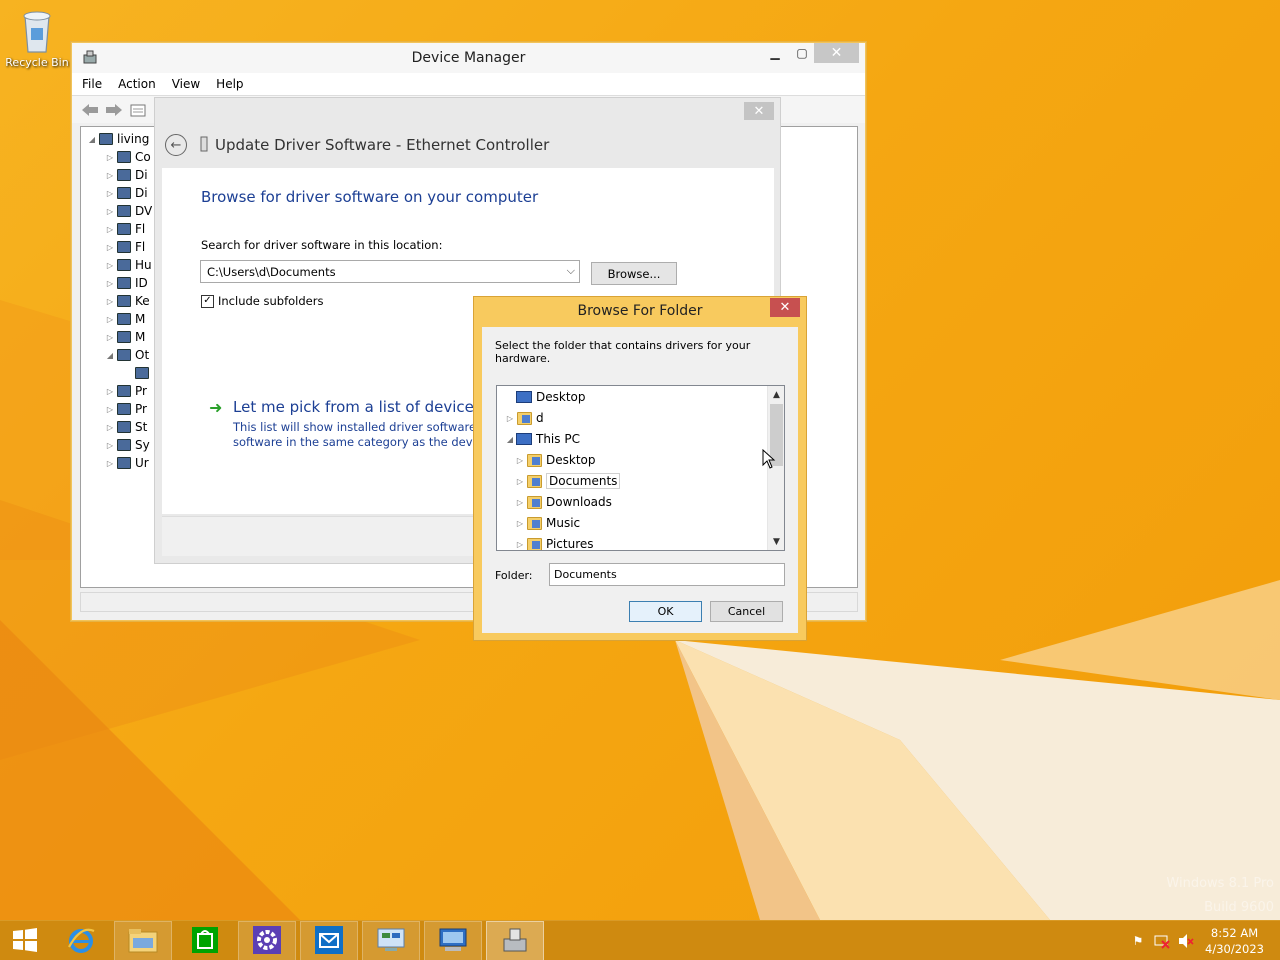 Image resolution: width=1280 pixels, height=960 pixels. What do you see at coordinates (667, 574) in the screenshot?
I see `folder-input: Documents` at bounding box center [667, 574].